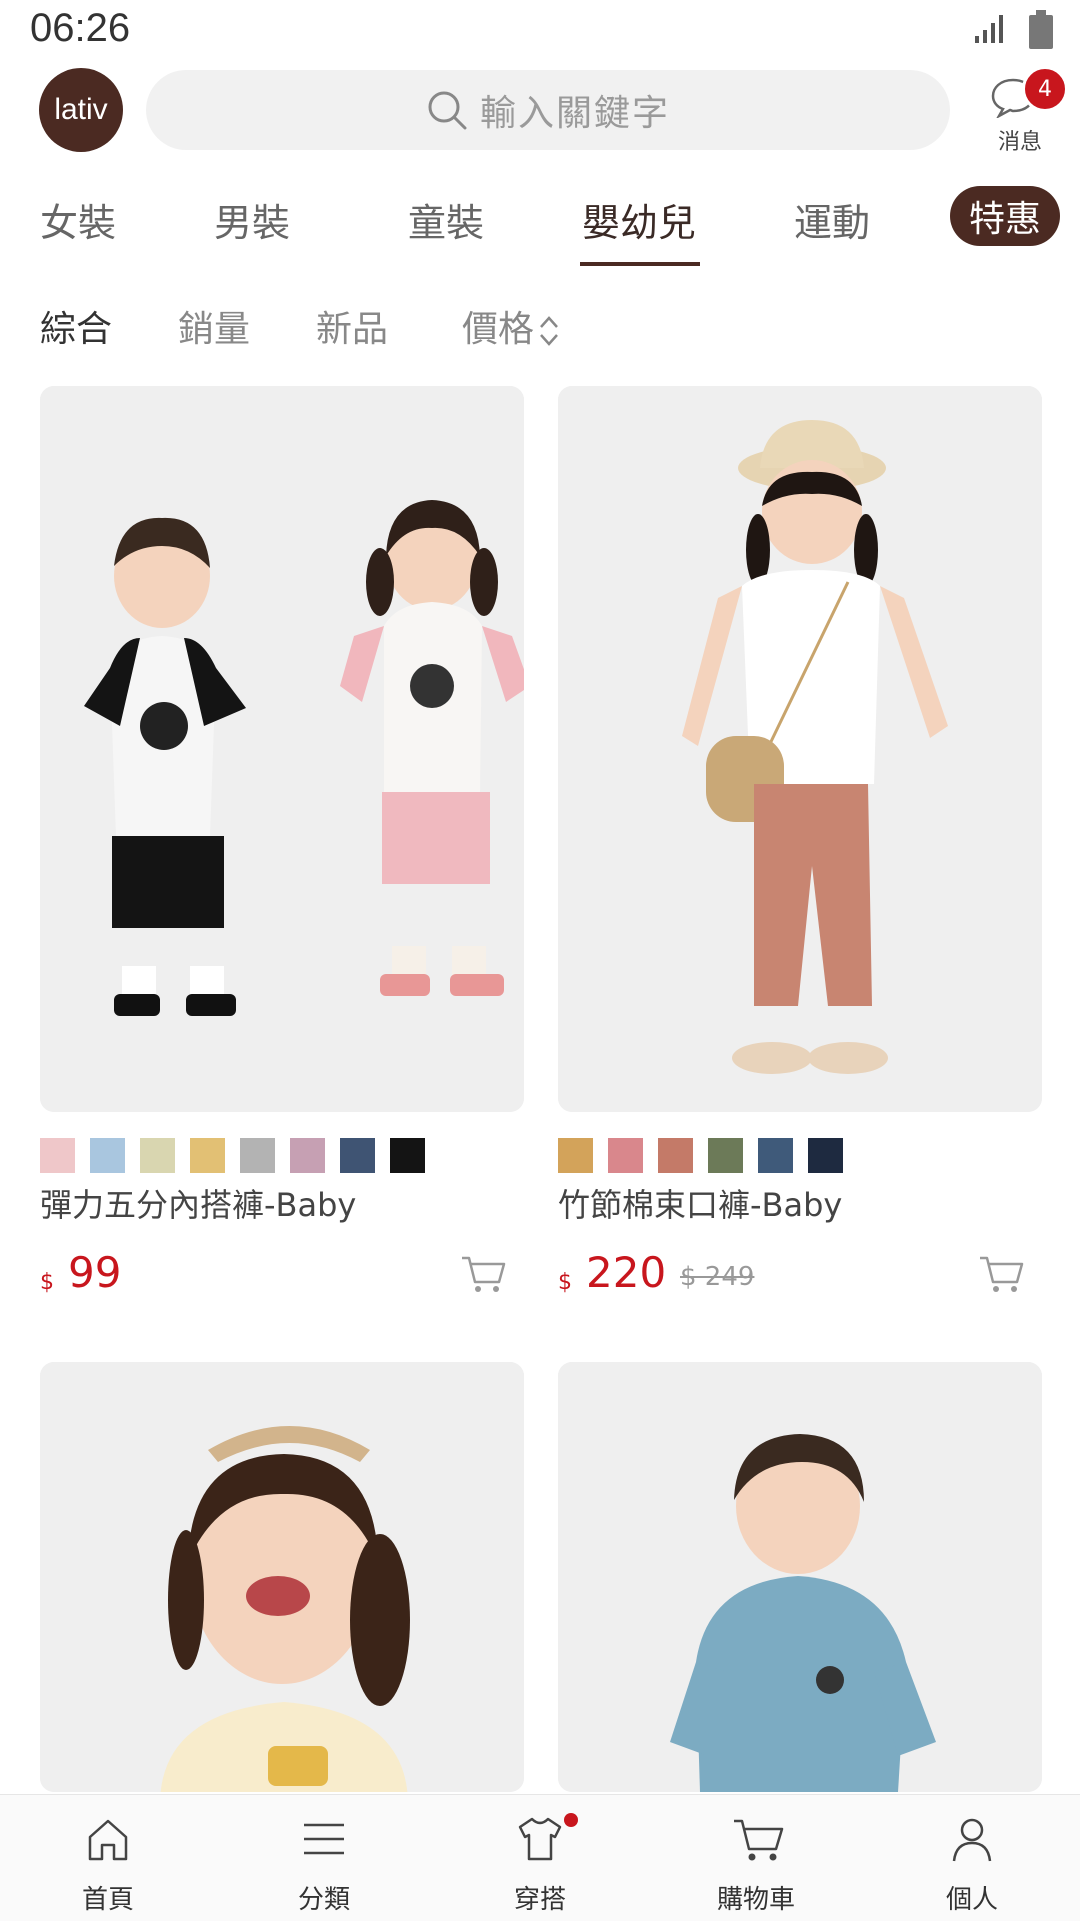 The width and height of the screenshot is (1080, 1921). I want to click on bottom-navigation: 首頁 分類 穿搭 購物車 個人, so click(540, 1857).